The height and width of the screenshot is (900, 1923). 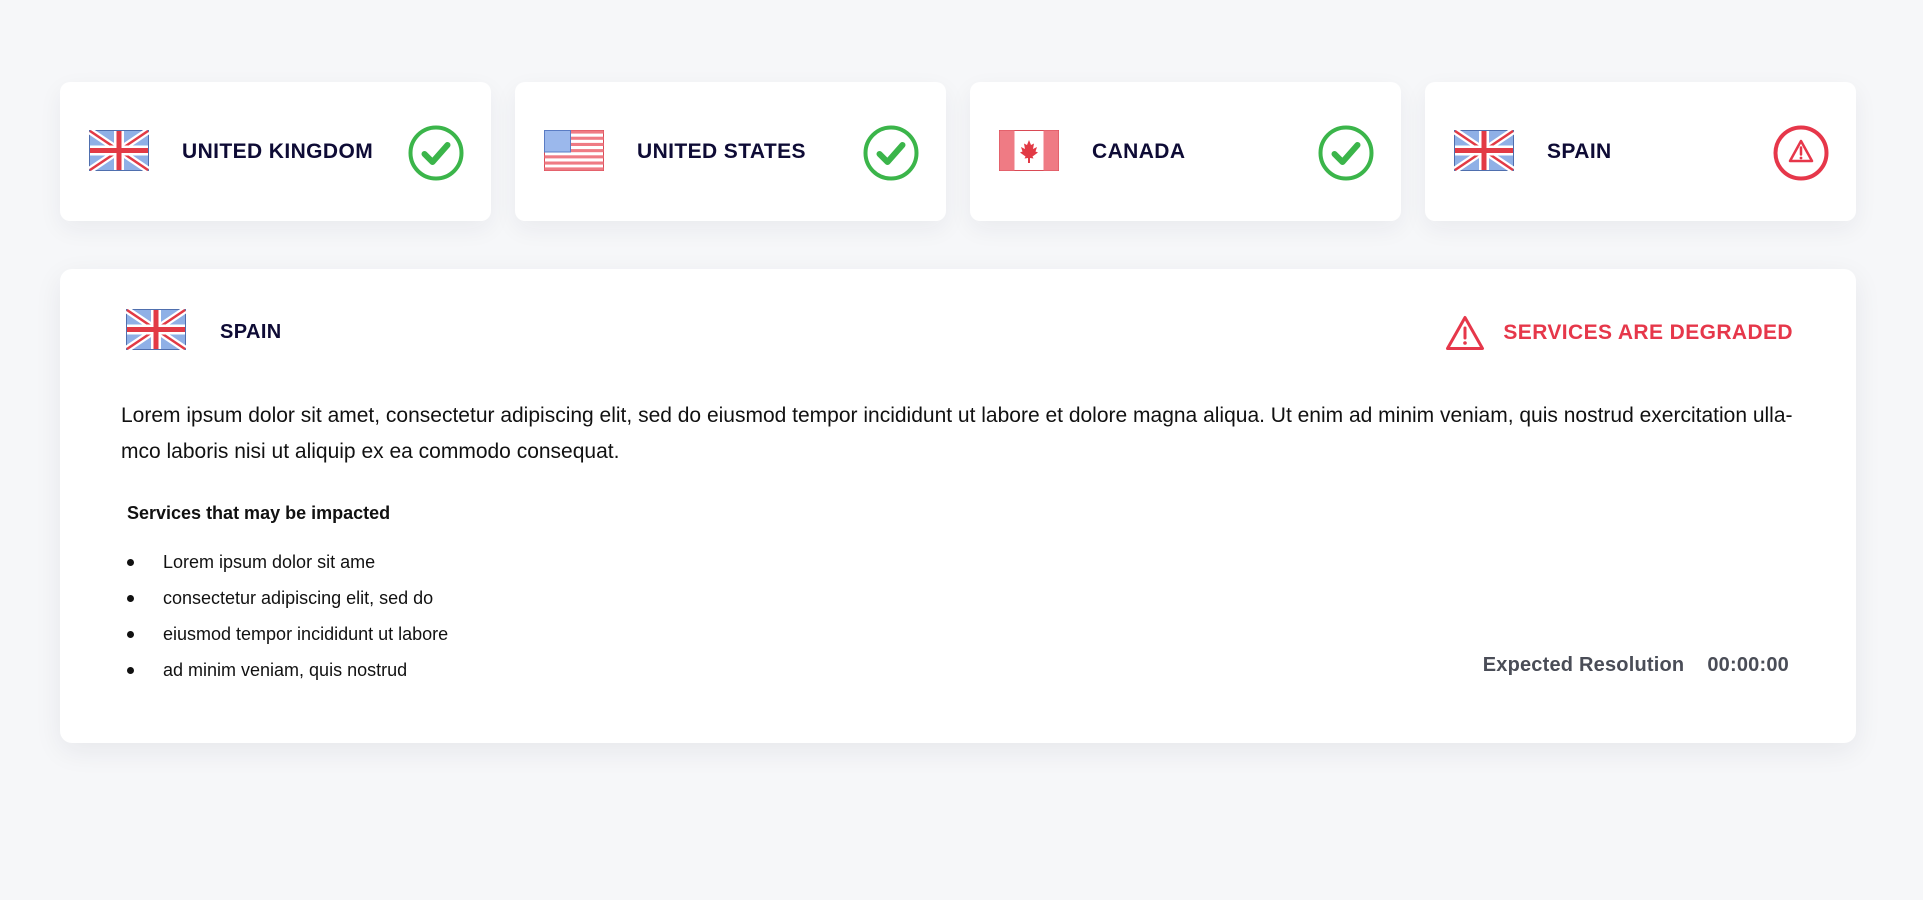 What do you see at coordinates (287, 670) in the screenshot?
I see `list-item: ad minim veniam, quis nostrud` at bounding box center [287, 670].